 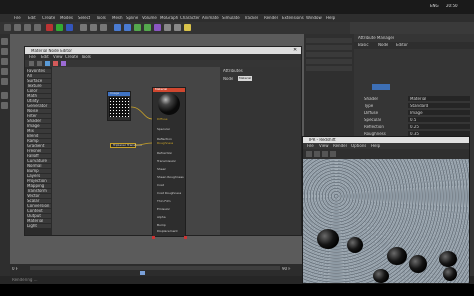 I want to click on material-port-transmission: Transmission, so click(x=166, y=161).